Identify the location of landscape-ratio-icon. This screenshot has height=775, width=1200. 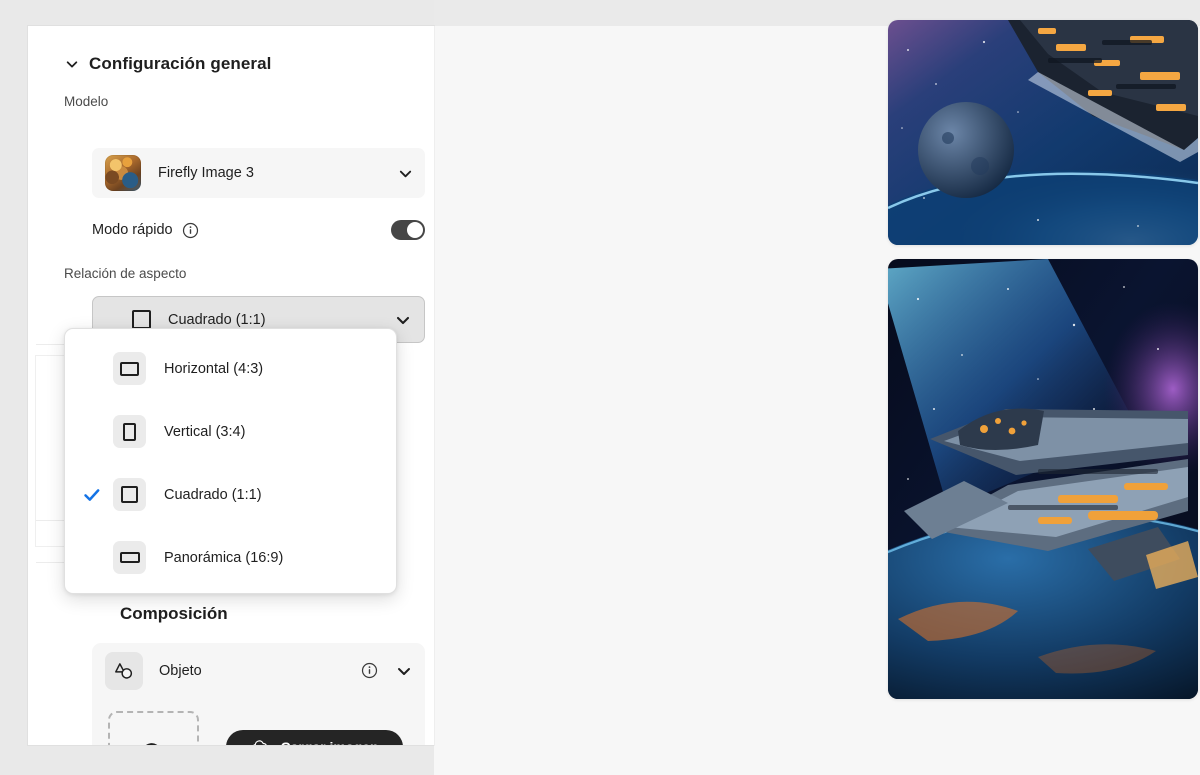
(129, 368).